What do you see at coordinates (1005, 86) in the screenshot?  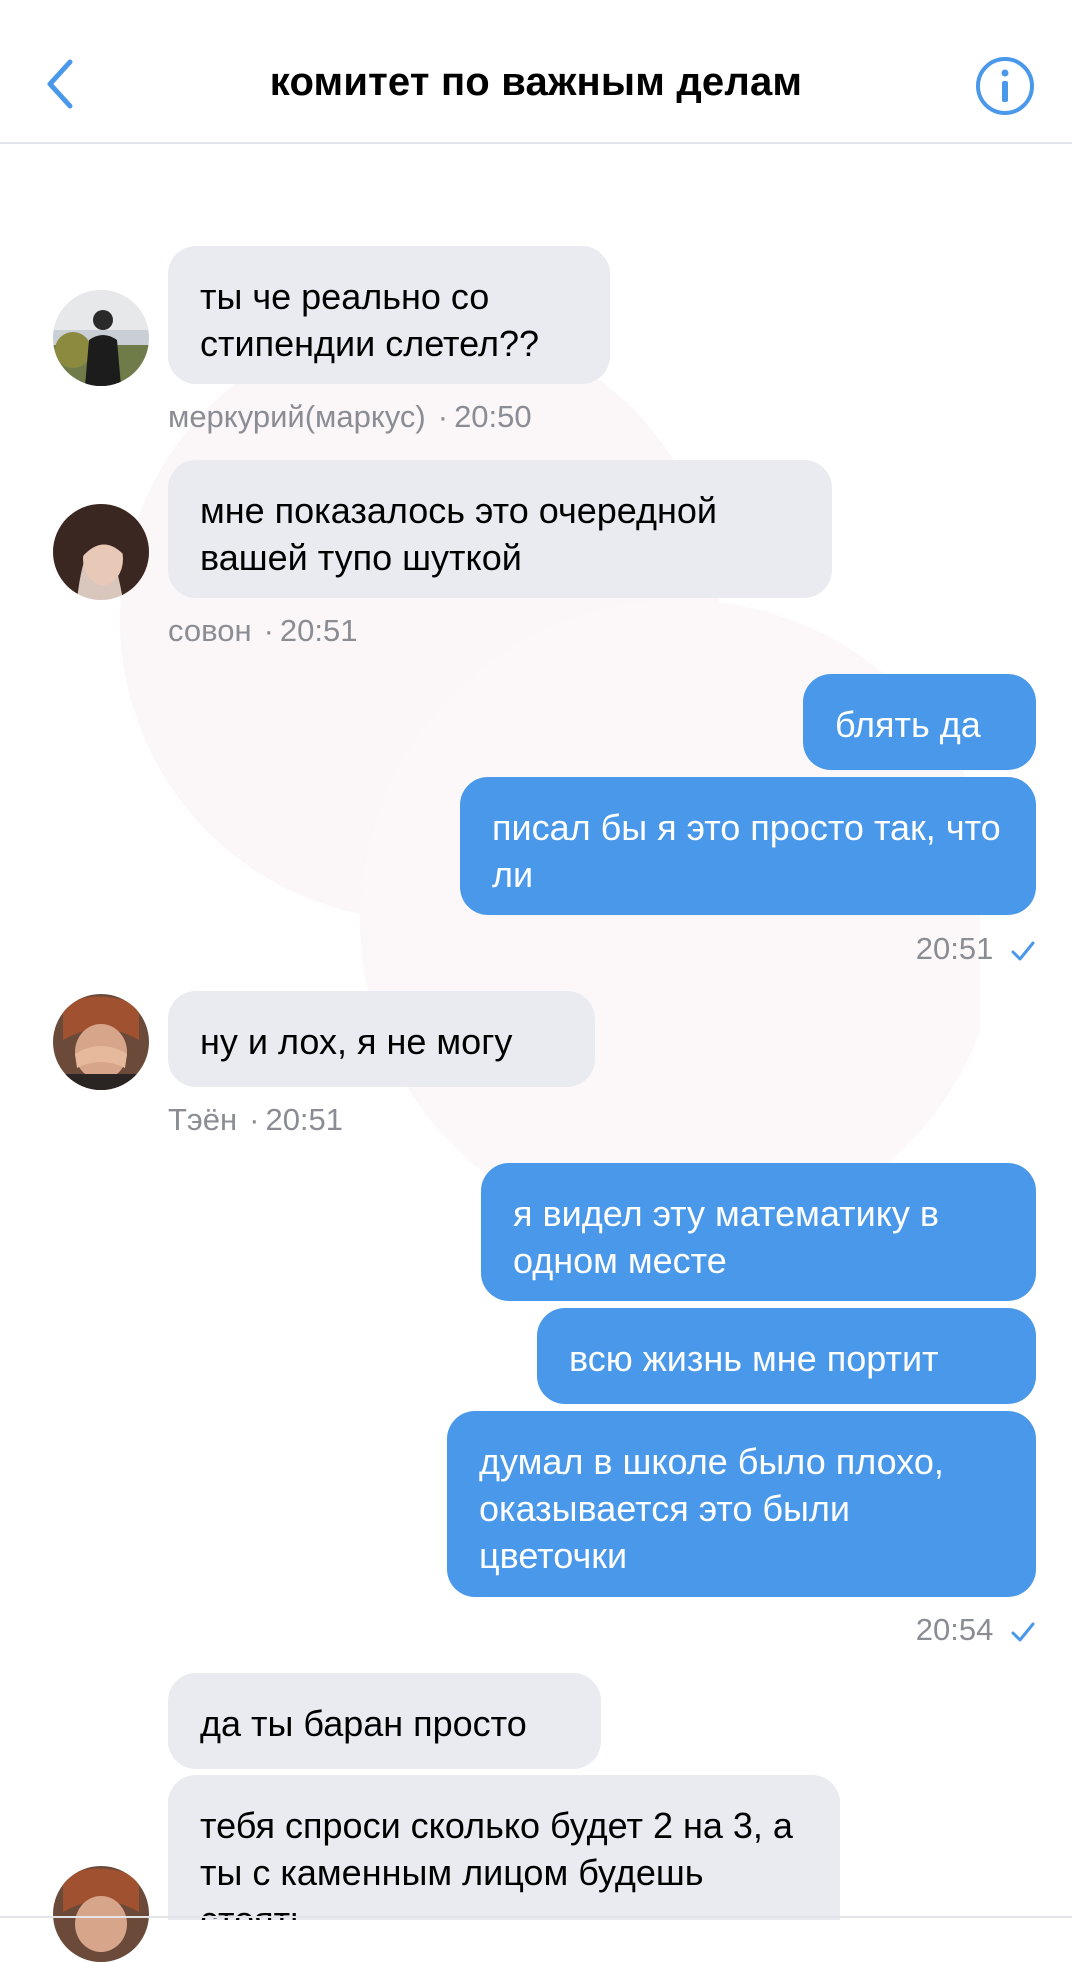 I see `info-icon` at bounding box center [1005, 86].